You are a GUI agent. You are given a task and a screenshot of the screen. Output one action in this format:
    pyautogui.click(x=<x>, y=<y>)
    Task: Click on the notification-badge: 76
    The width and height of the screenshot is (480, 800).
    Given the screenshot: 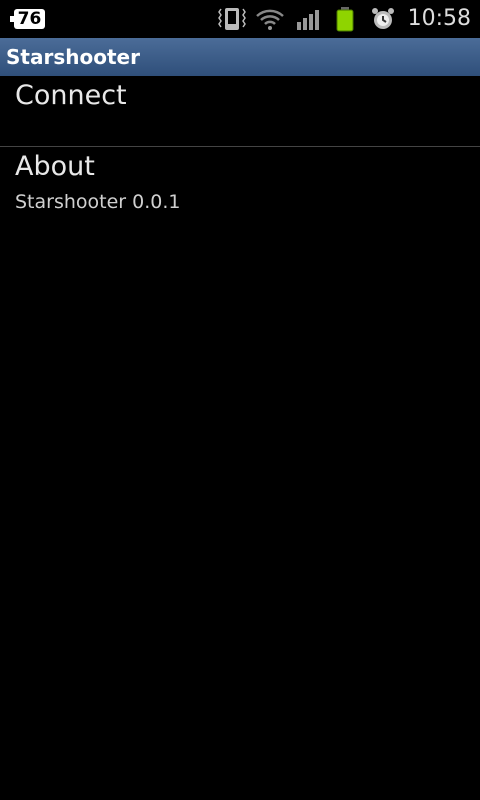 What is the action you would take?
    pyautogui.click(x=27, y=19)
    